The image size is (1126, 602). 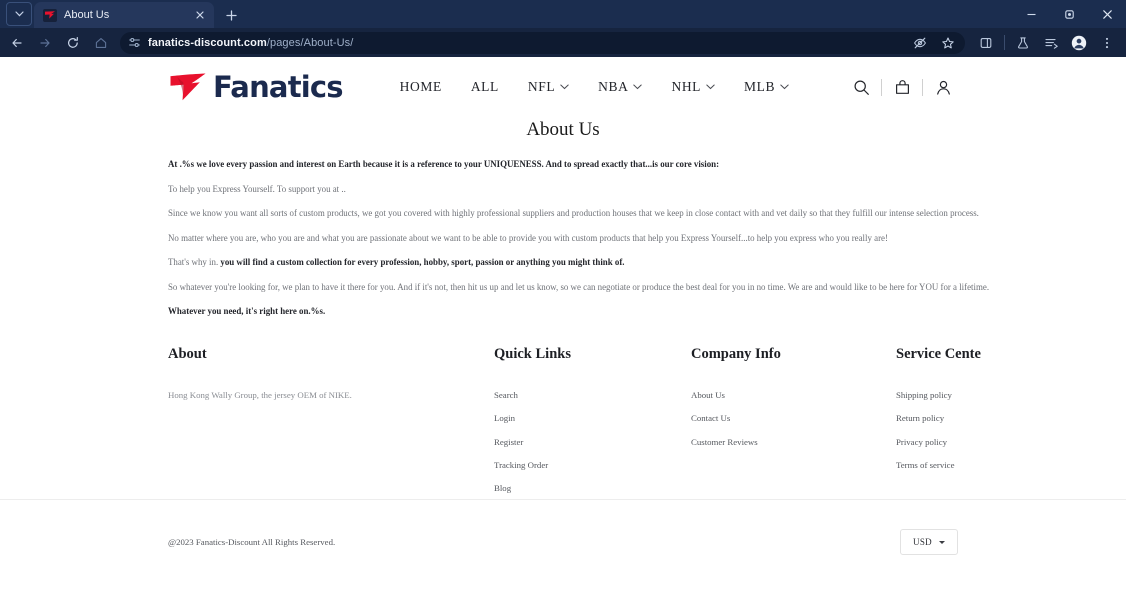 I want to click on site-logo: Fanatics, so click(x=256, y=86).